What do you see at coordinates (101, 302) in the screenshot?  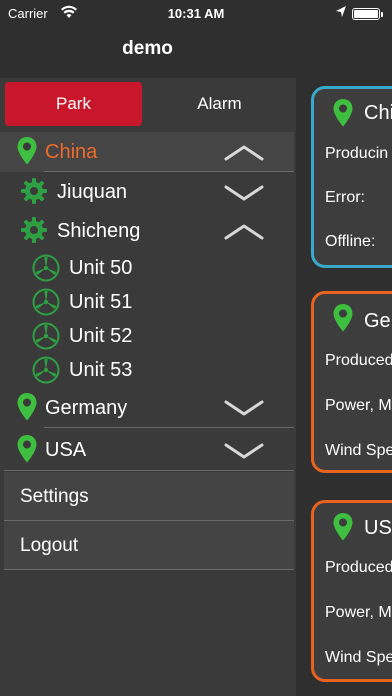 I see `tree-label-unit: Unit 51` at bounding box center [101, 302].